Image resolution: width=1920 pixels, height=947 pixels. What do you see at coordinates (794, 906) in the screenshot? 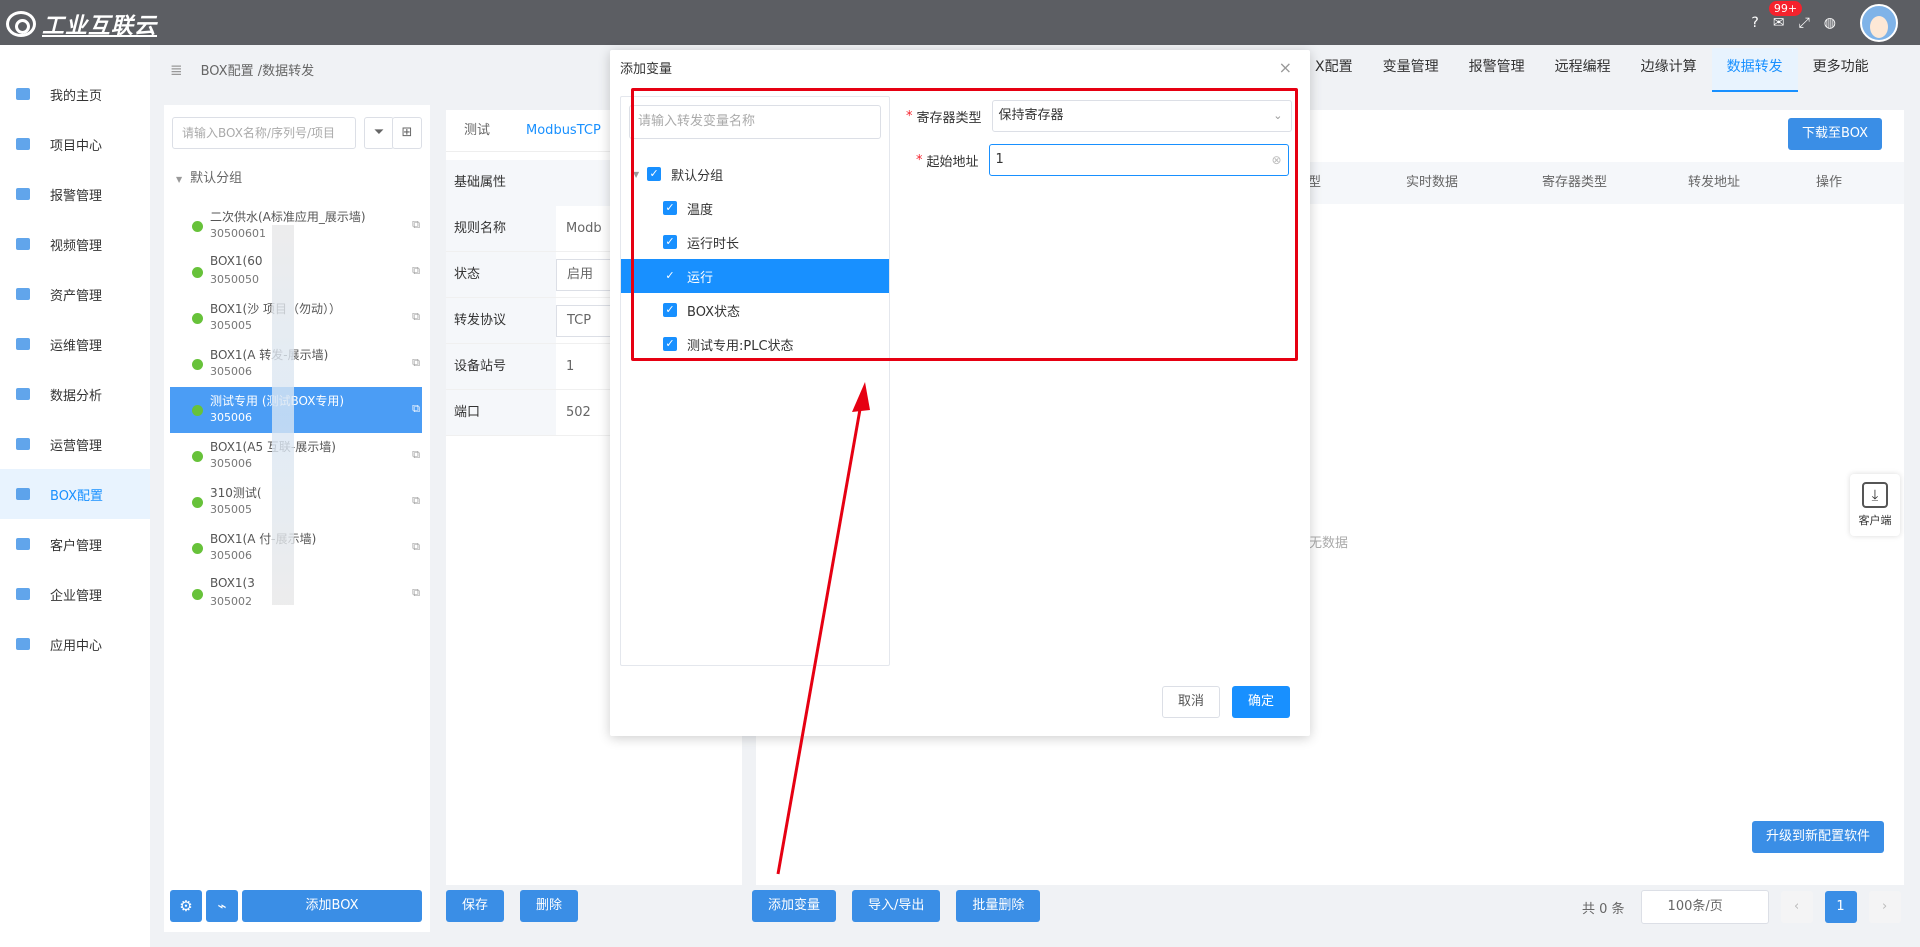
I see `add-variable-button: 添加变量` at bounding box center [794, 906].